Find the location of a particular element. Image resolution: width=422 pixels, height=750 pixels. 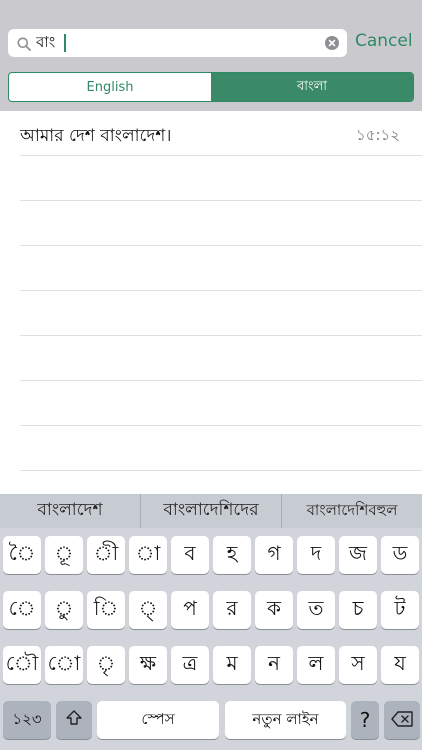

key: ট is located at coordinates (400, 610).